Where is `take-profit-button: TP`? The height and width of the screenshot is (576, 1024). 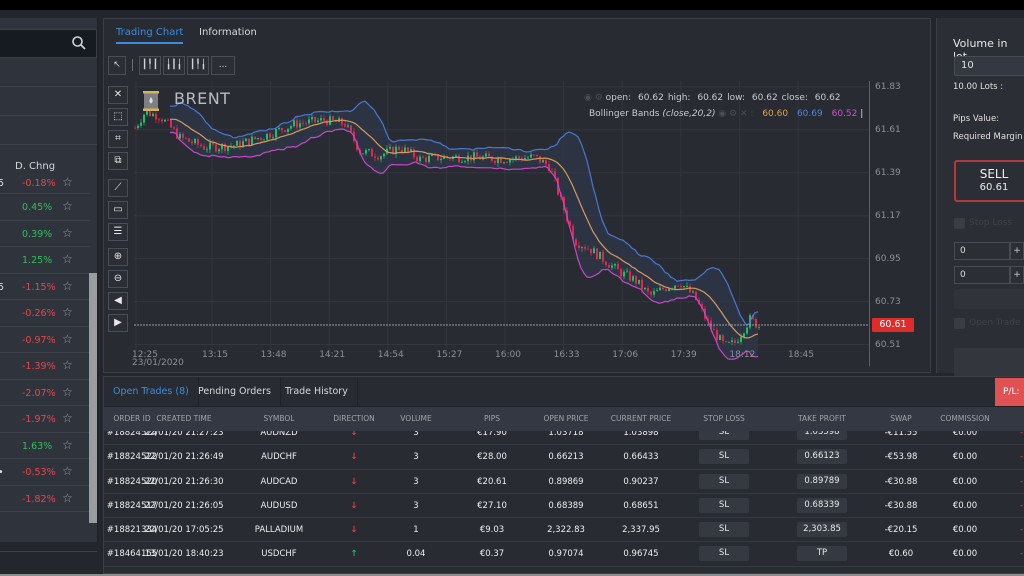 take-profit-button: TP is located at coordinates (822, 554).